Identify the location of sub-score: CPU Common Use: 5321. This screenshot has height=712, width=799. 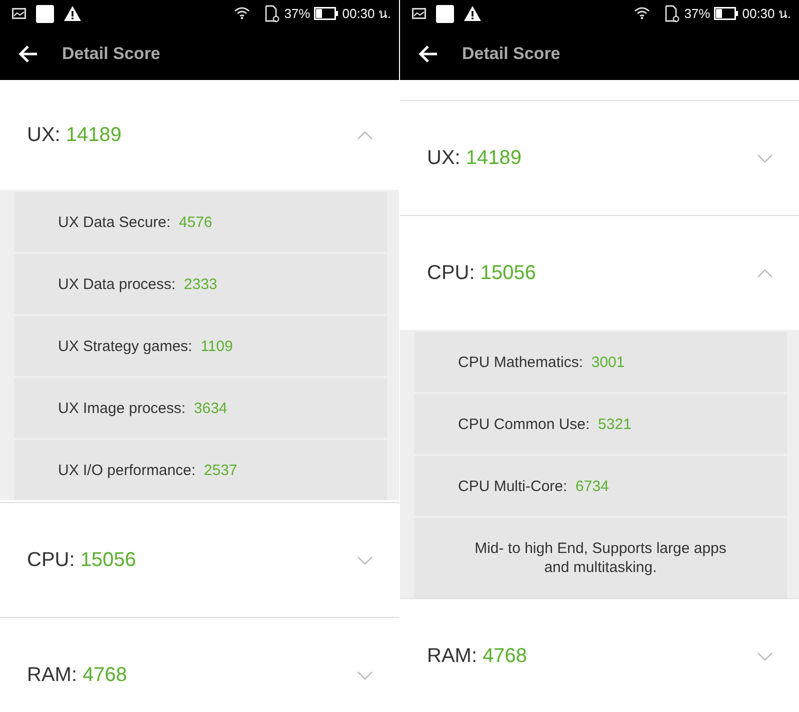
(545, 424).